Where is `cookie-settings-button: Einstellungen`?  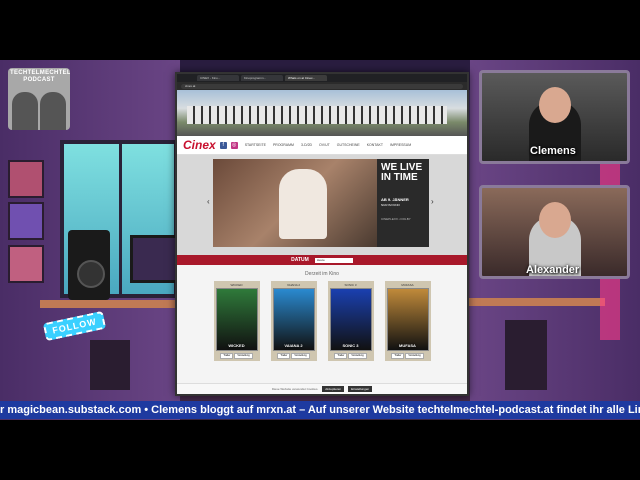 cookie-settings-button: Einstellungen is located at coordinates (360, 389).